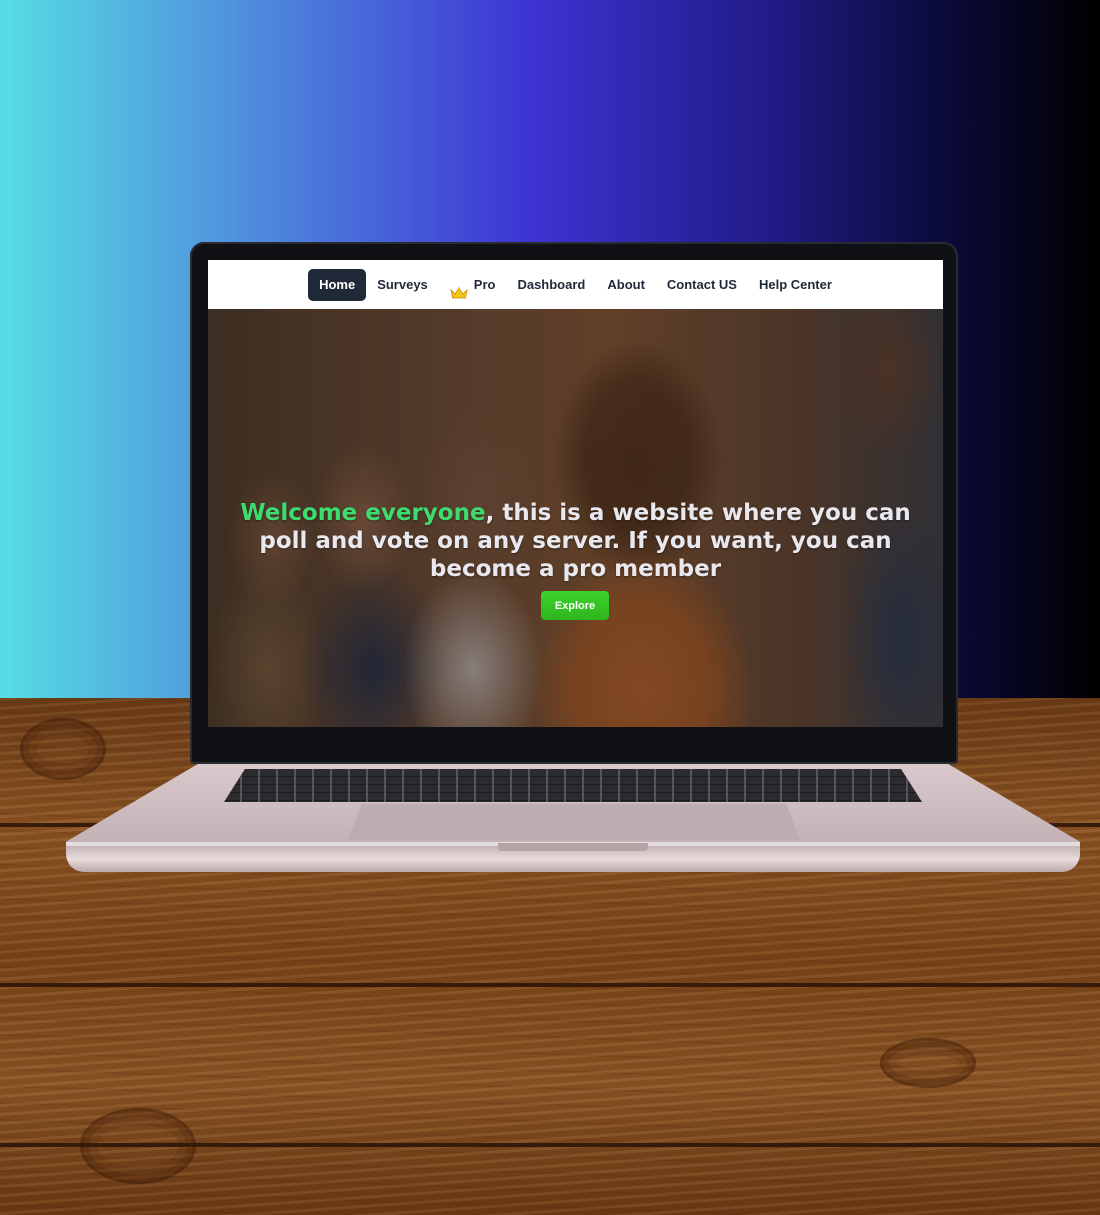 The height and width of the screenshot is (1215, 1100). I want to click on laptop-base, so click(573, 818).